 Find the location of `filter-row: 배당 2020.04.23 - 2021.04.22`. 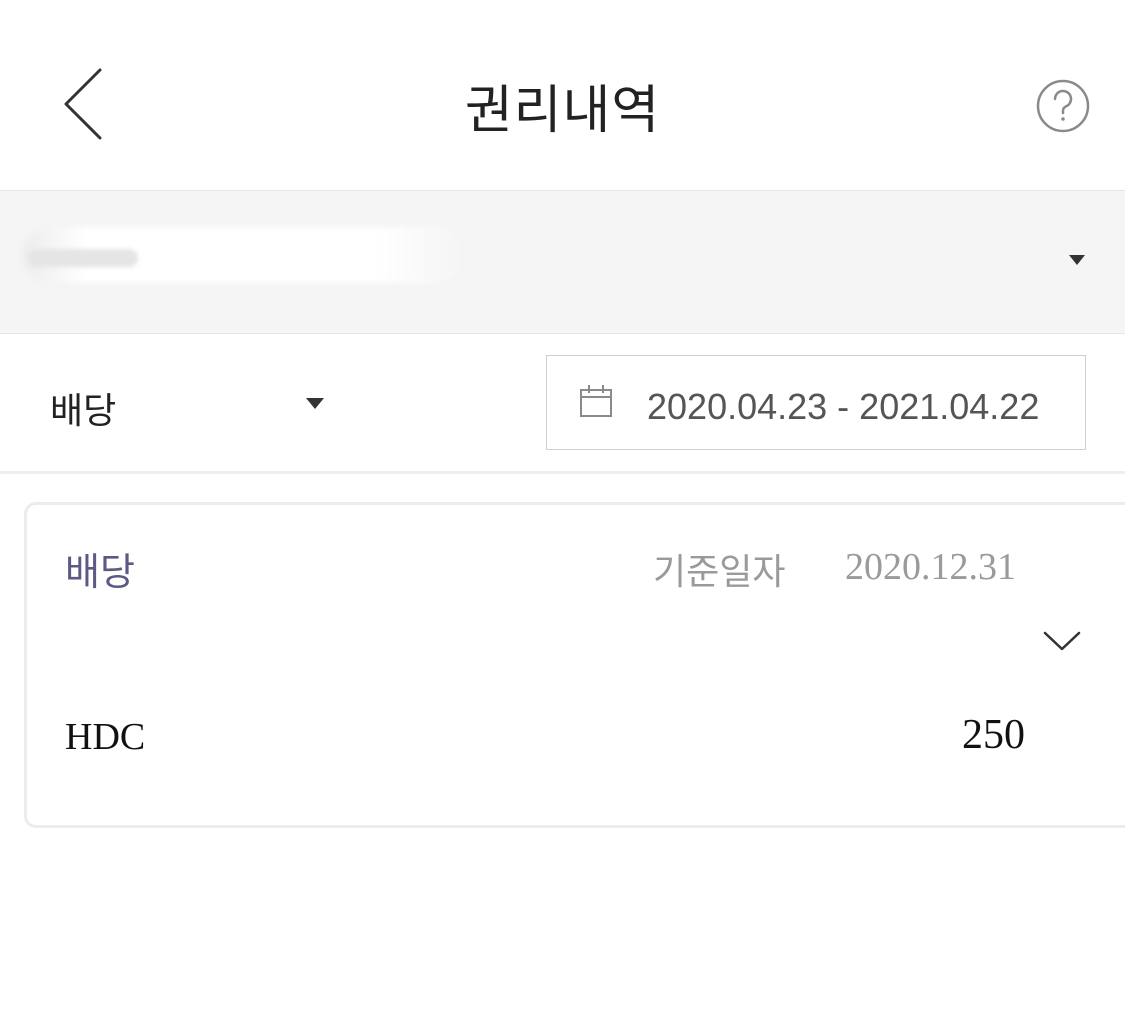

filter-row: 배당 2020.04.23 - 2021.04.22 is located at coordinates (562, 404).